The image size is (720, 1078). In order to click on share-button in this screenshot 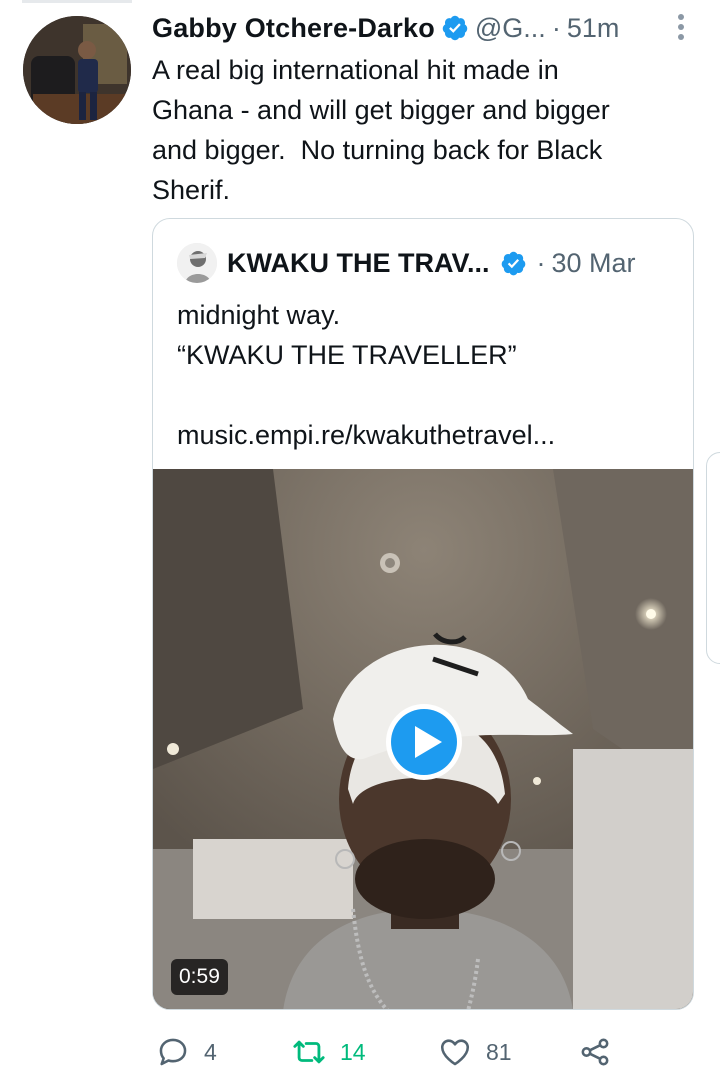, I will do `click(595, 1052)`.